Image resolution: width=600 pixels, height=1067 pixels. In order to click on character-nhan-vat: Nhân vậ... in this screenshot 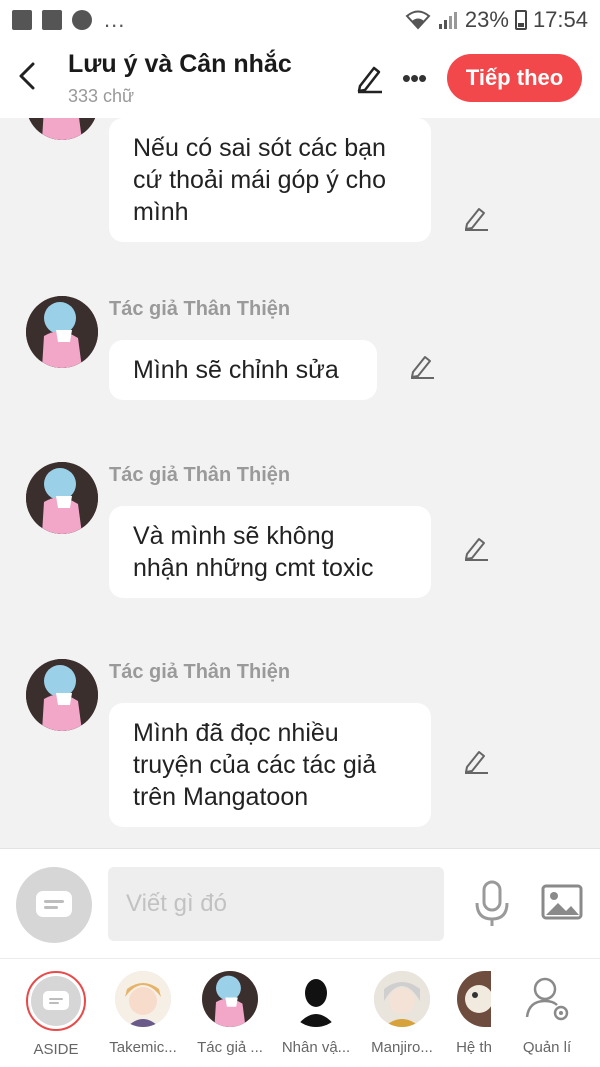, I will do `click(316, 1013)`.